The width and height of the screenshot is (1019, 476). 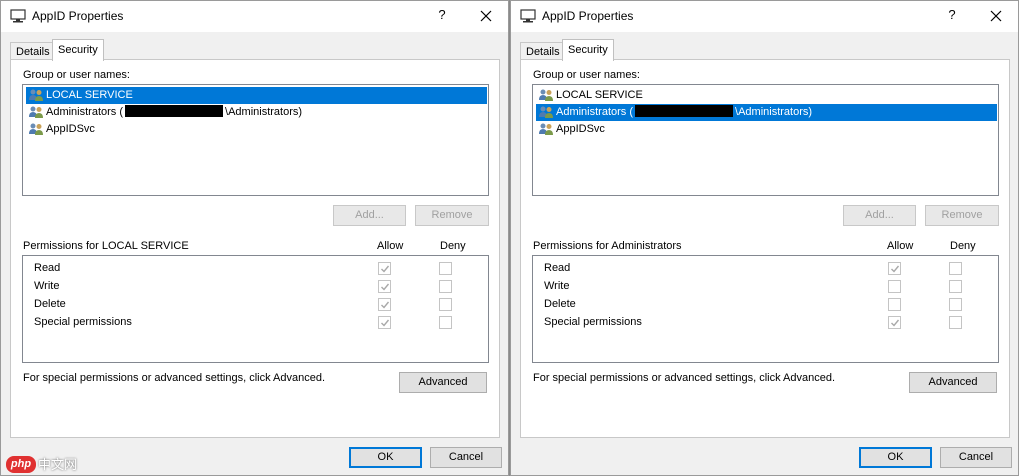 What do you see at coordinates (58, 464) in the screenshot?
I see `watermark-text: 中文网` at bounding box center [58, 464].